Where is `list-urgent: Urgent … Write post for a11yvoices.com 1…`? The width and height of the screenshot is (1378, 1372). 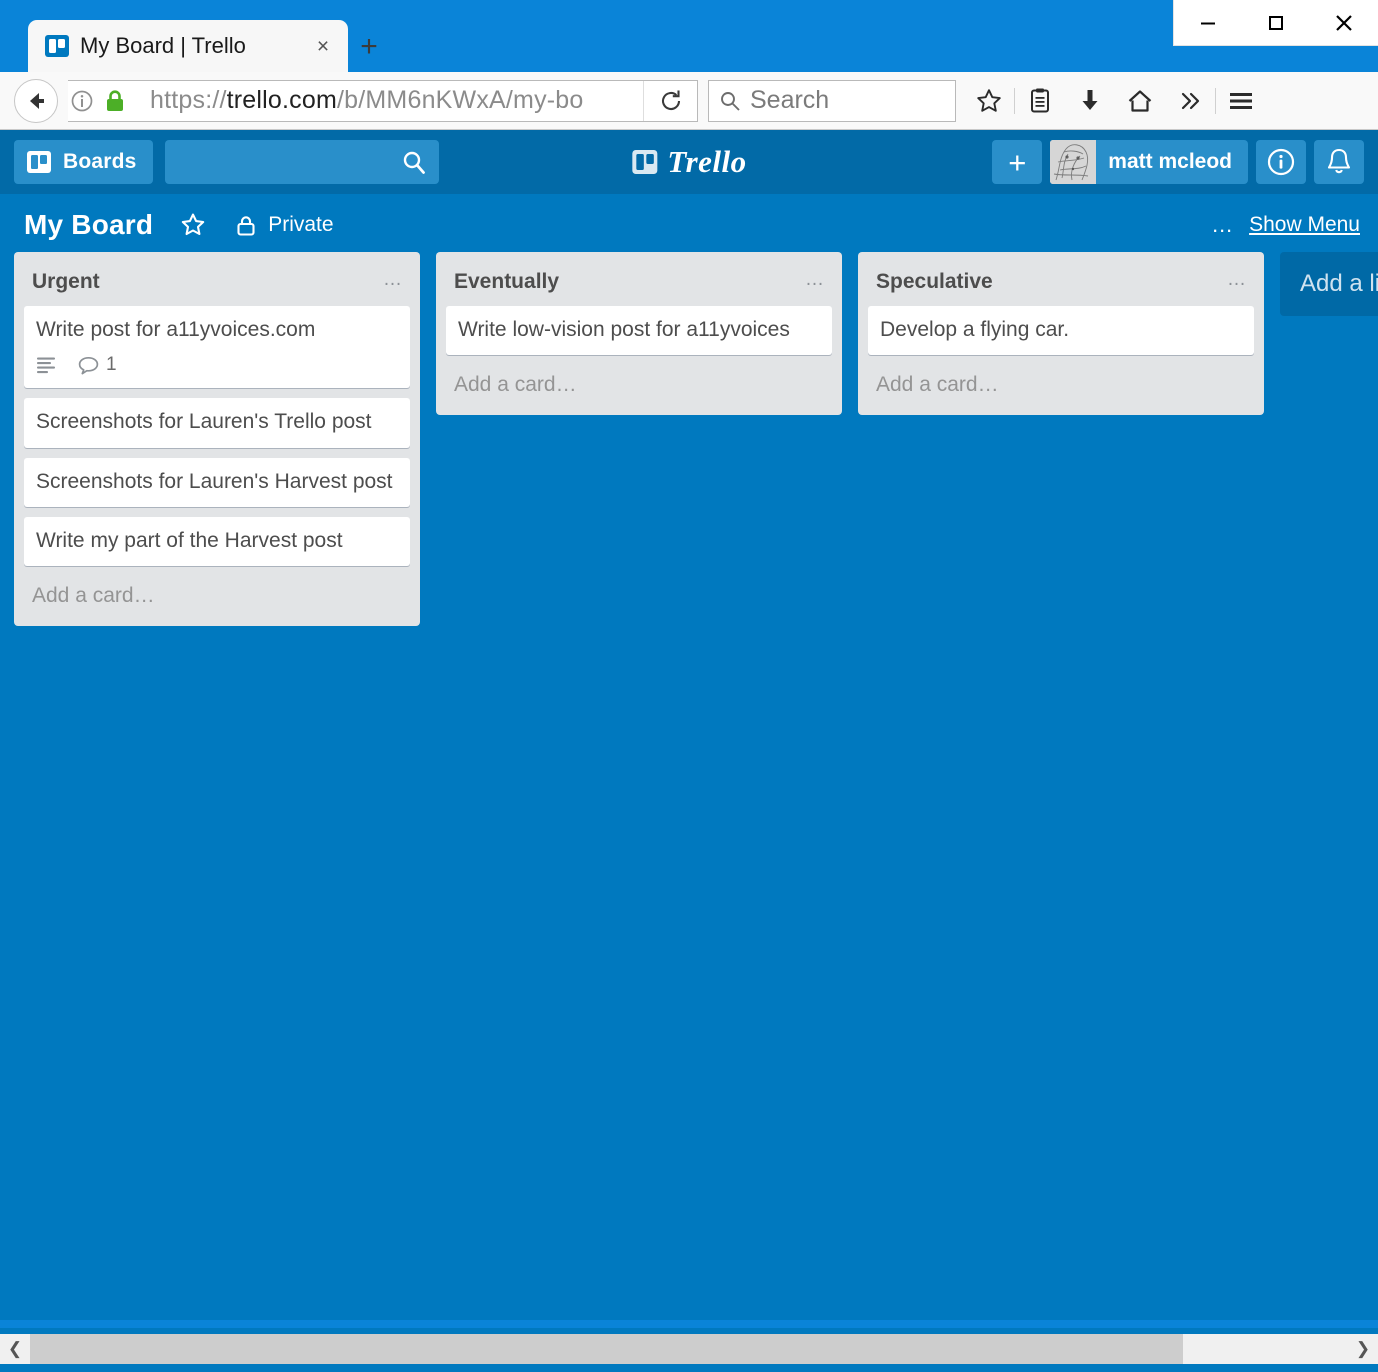
list-urgent: Urgent … Write post for a11yvoices.com 1… is located at coordinates (217, 439).